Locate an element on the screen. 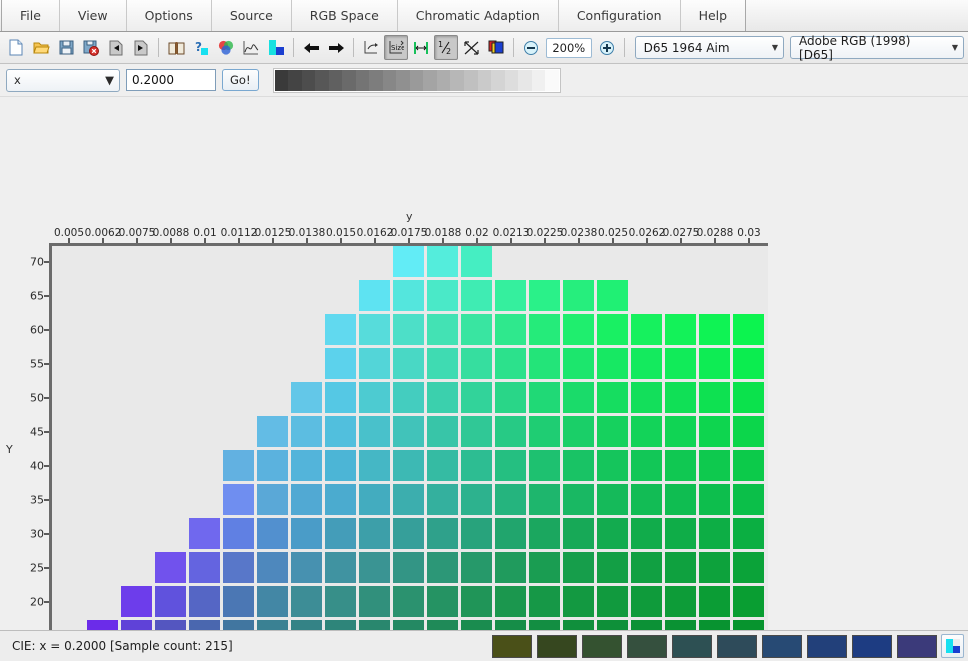 The height and width of the screenshot is (661, 968). color-bars-icon is located at coordinates (276, 47).